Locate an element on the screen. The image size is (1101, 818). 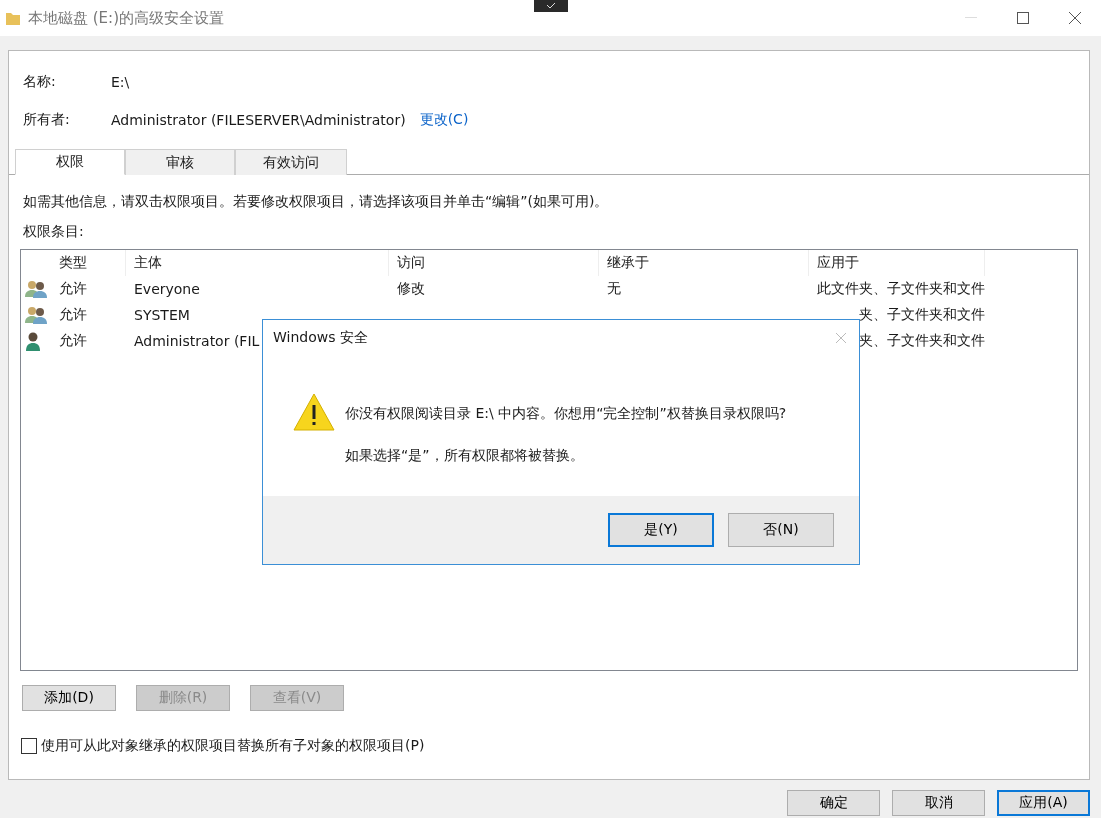
dialog-note: 如果选择“是”，所有权限都将被替换。 is located at coordinates (465, 456).